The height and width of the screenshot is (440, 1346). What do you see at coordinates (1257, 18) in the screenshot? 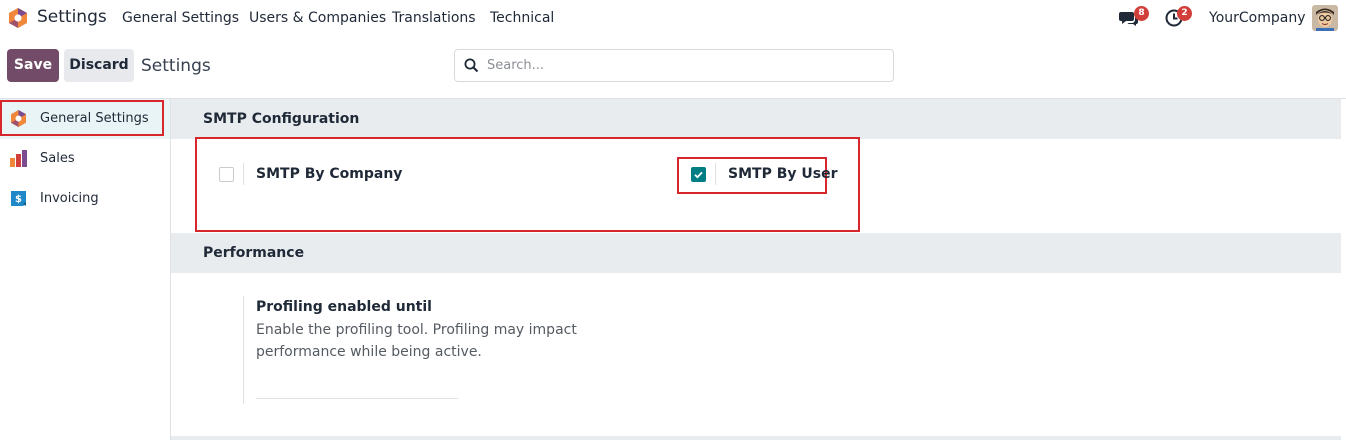
I see `company-switcher: YourCompany` at bounding box center [1257, 18].